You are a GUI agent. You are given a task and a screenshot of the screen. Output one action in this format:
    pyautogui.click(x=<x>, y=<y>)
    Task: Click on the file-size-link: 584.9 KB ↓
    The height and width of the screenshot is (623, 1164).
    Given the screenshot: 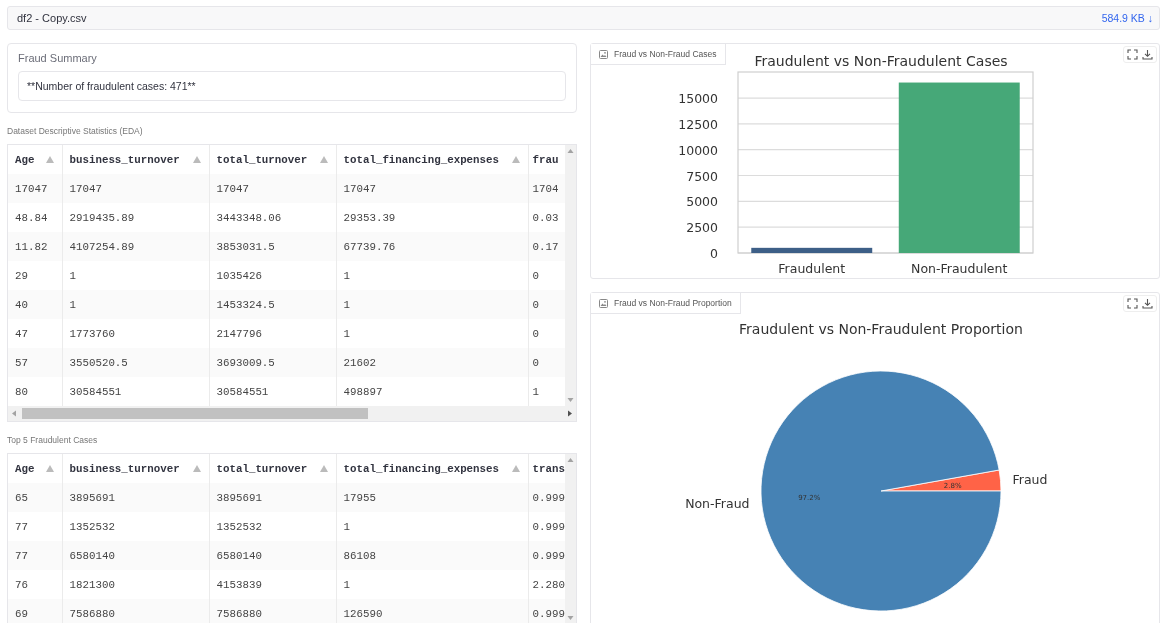 What is the action you would take?
    pyautogui.click(x=1127, y=18)
    